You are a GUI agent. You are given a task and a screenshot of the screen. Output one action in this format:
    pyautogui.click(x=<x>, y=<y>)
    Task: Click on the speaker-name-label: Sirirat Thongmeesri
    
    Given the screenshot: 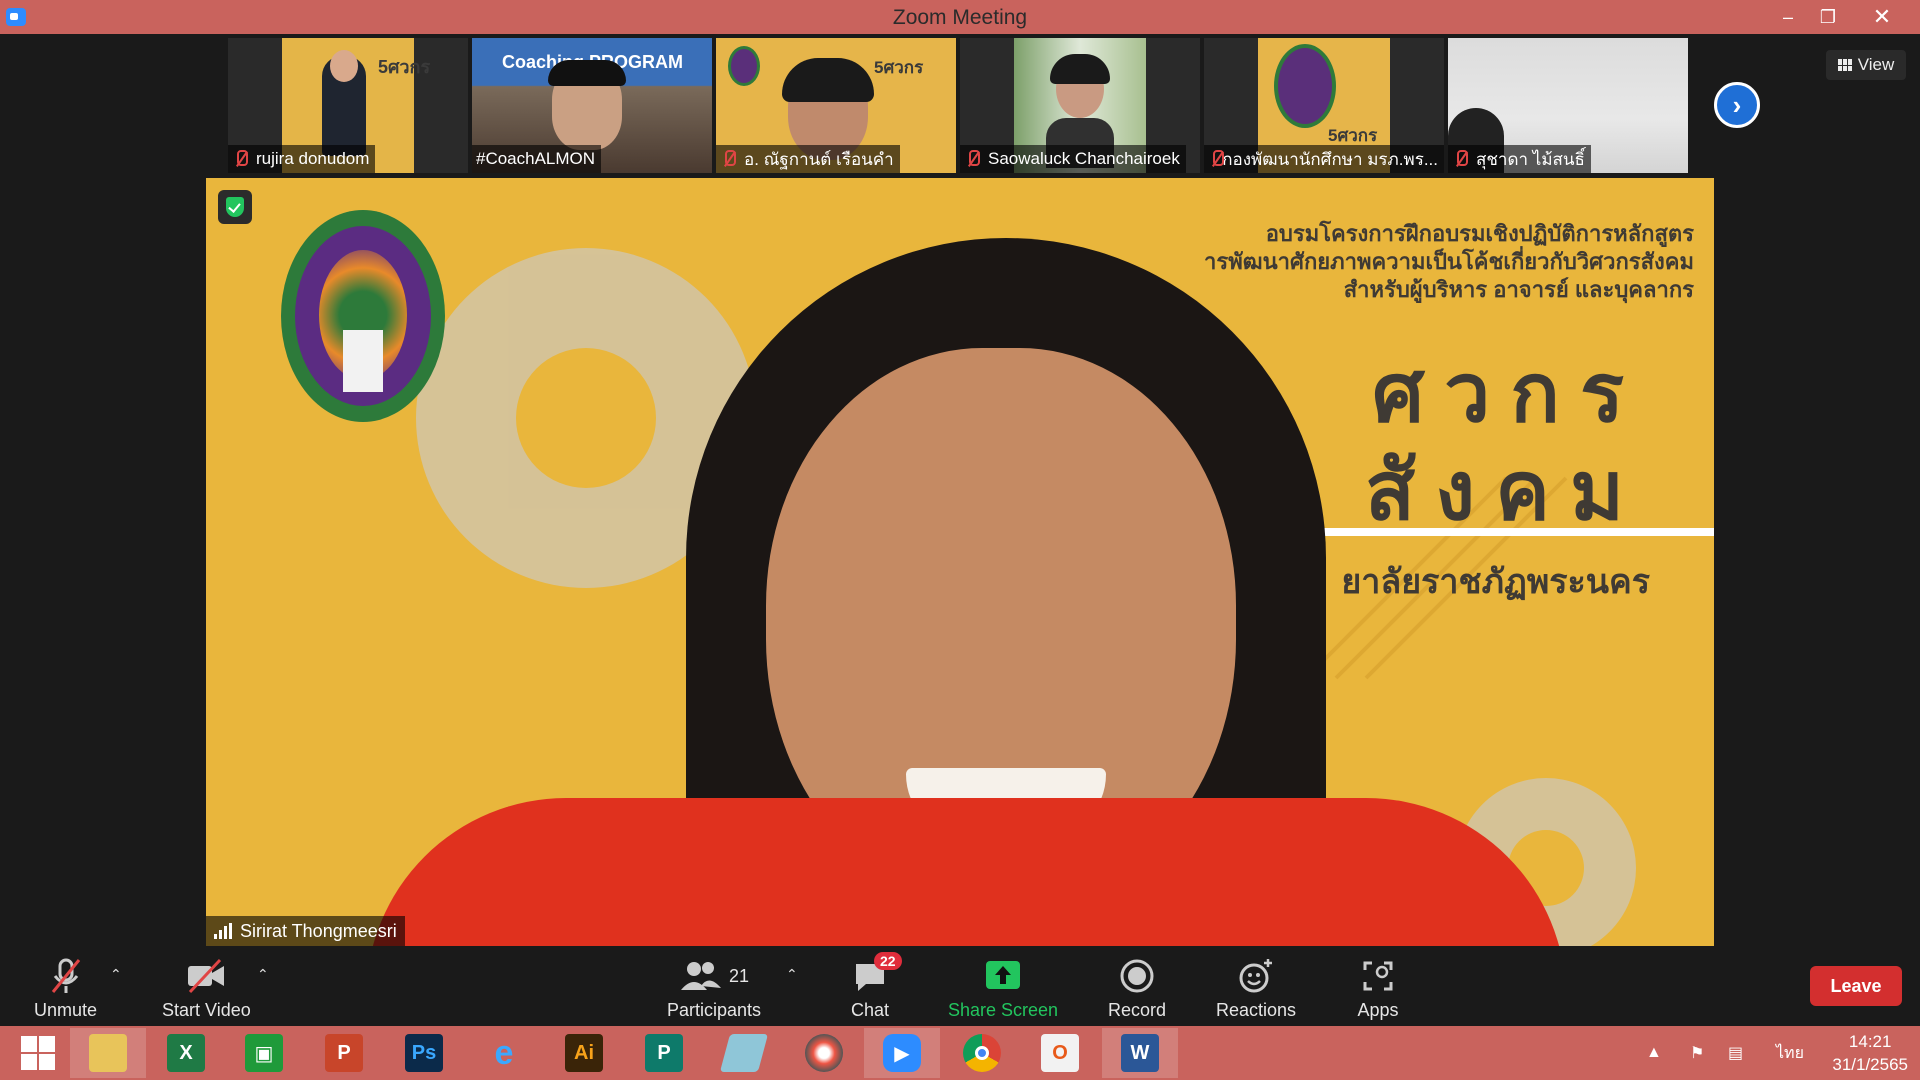 What is the action you would take?
    pyautogui.click(x=305, y=931)
    